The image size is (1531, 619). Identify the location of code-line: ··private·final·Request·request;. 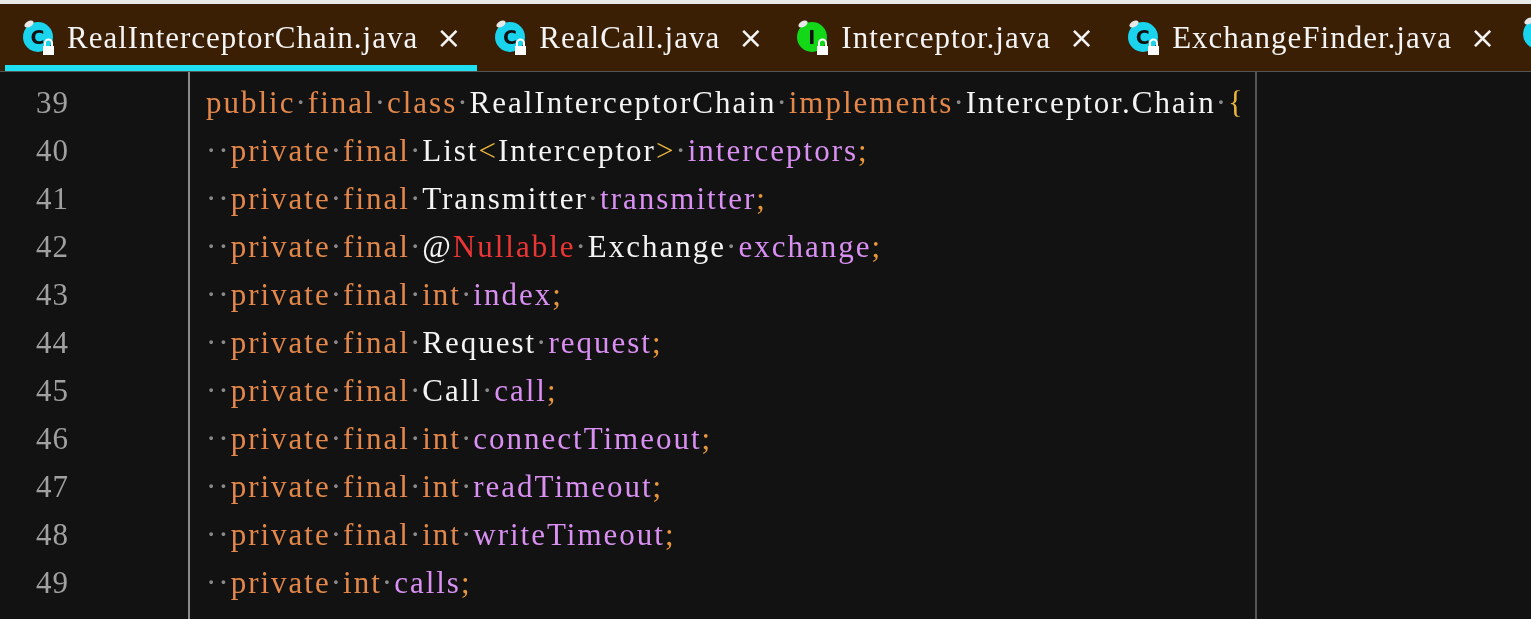
(435, 343).